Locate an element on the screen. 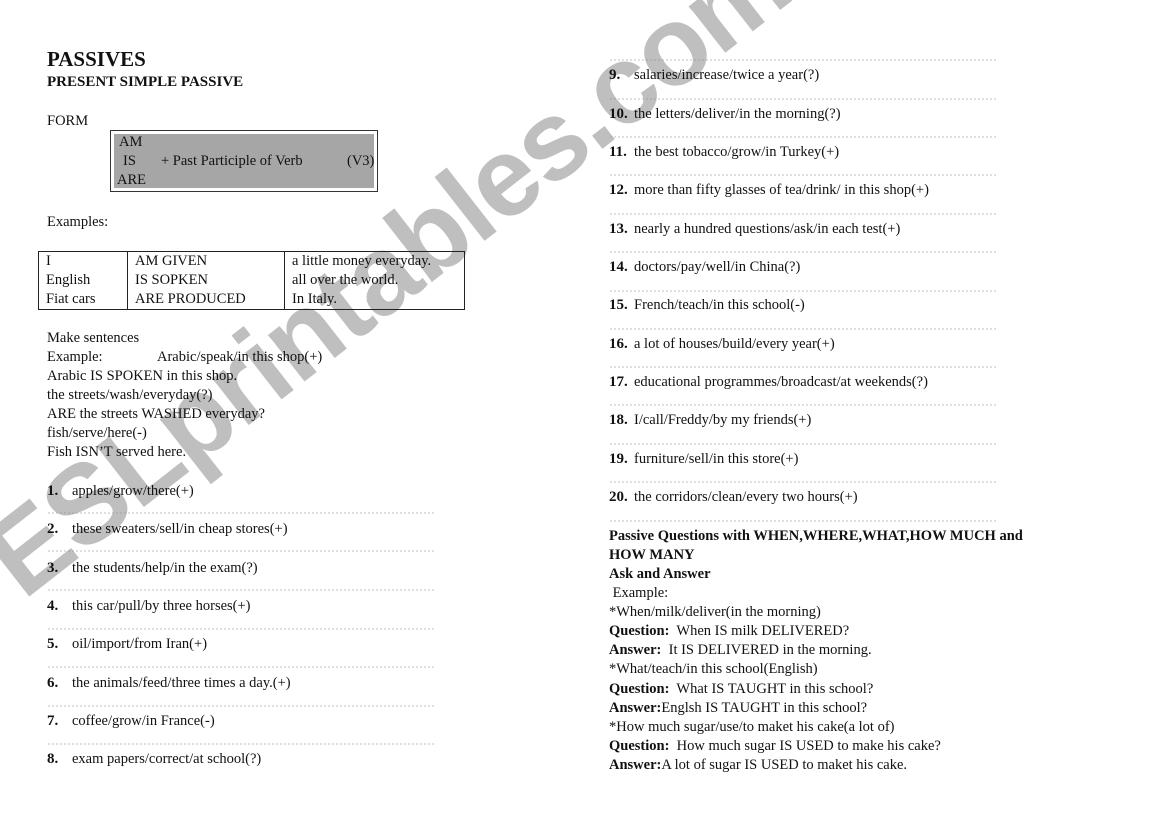  verb-cell: AM GIVEN IS SOPKEN ARE PRODUCED is located at coordinates (206, 280).